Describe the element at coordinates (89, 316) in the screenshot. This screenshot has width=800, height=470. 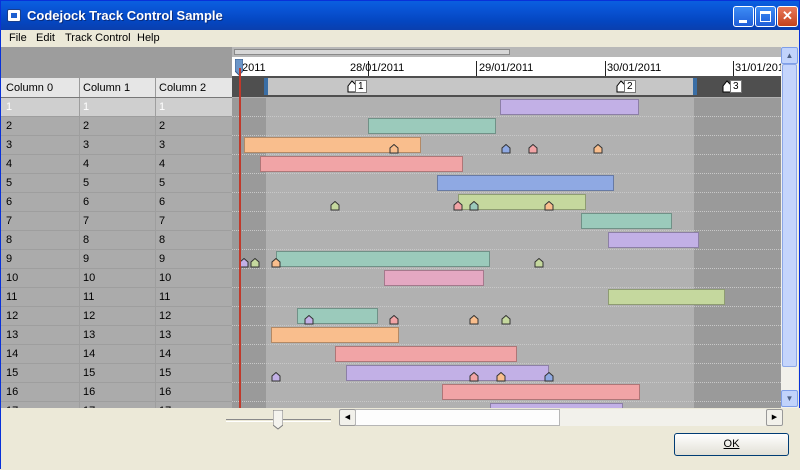
I see `table-cell: 12` at that location.